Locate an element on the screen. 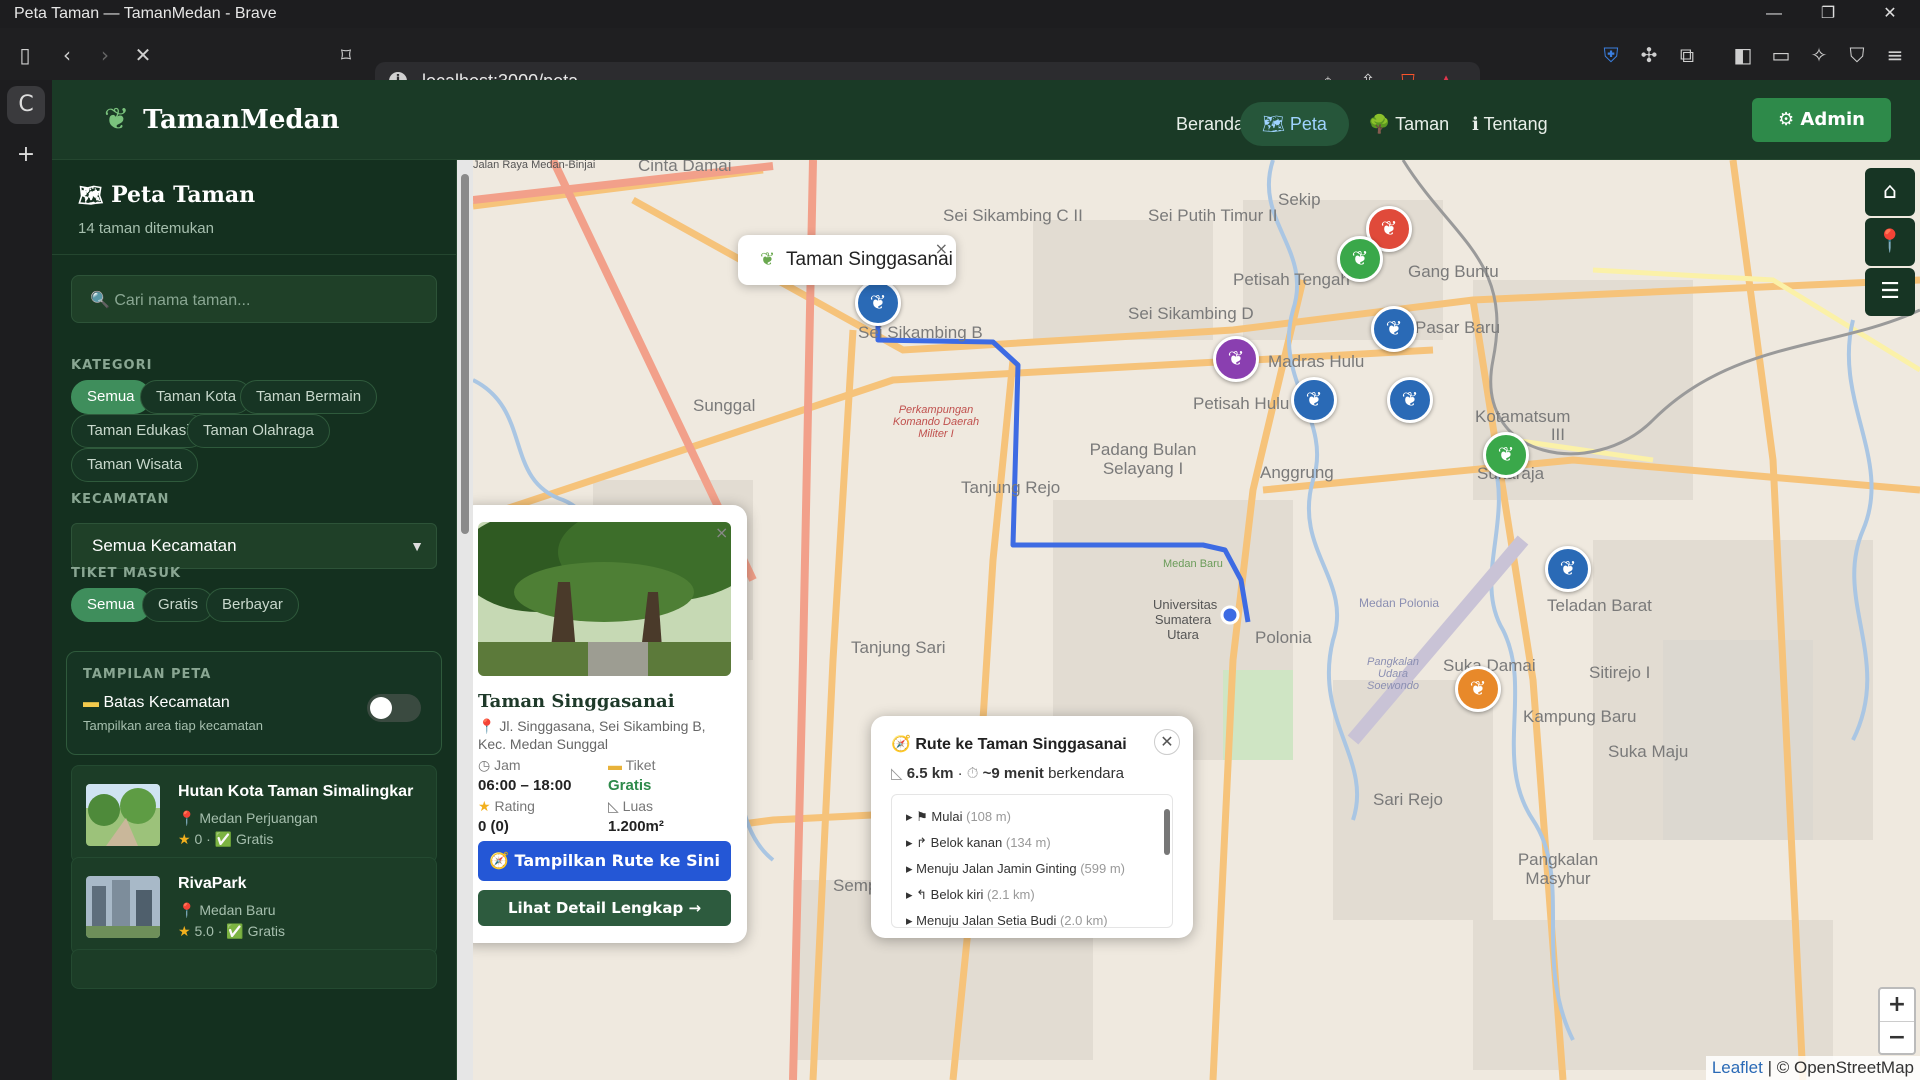 This screenshot has height=1080, width=1920. map-label: Sunggal is located at coordinates (724, 405).